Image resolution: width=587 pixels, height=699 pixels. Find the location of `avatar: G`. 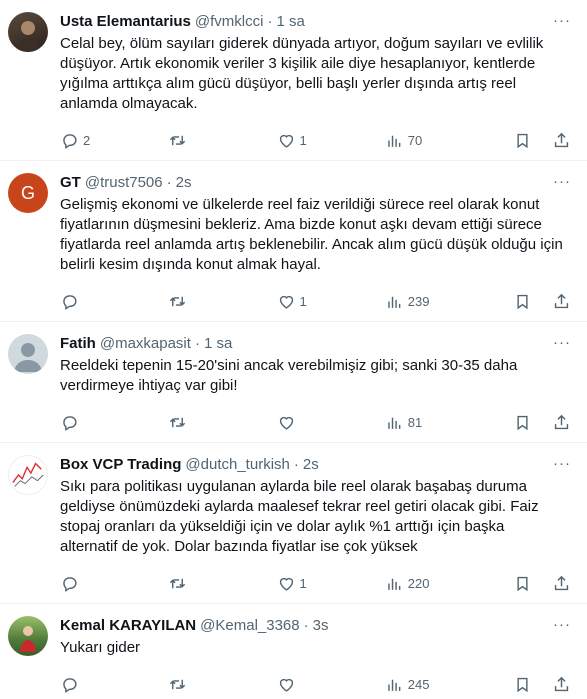

avatar: G is located at coordinates (28, 193).